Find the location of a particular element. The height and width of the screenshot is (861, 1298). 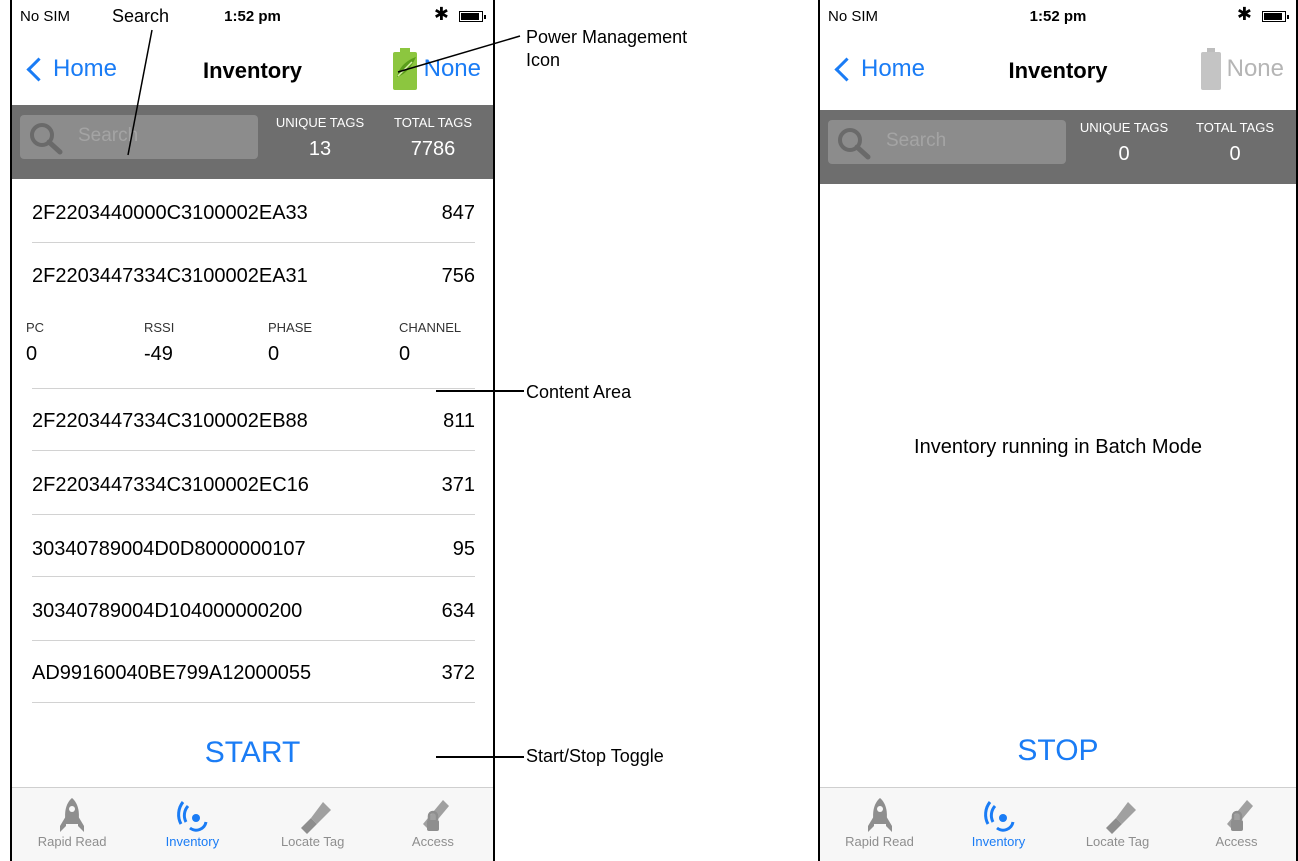

callout-power-management: Power Management Icon is located at coordinates (607, 49).